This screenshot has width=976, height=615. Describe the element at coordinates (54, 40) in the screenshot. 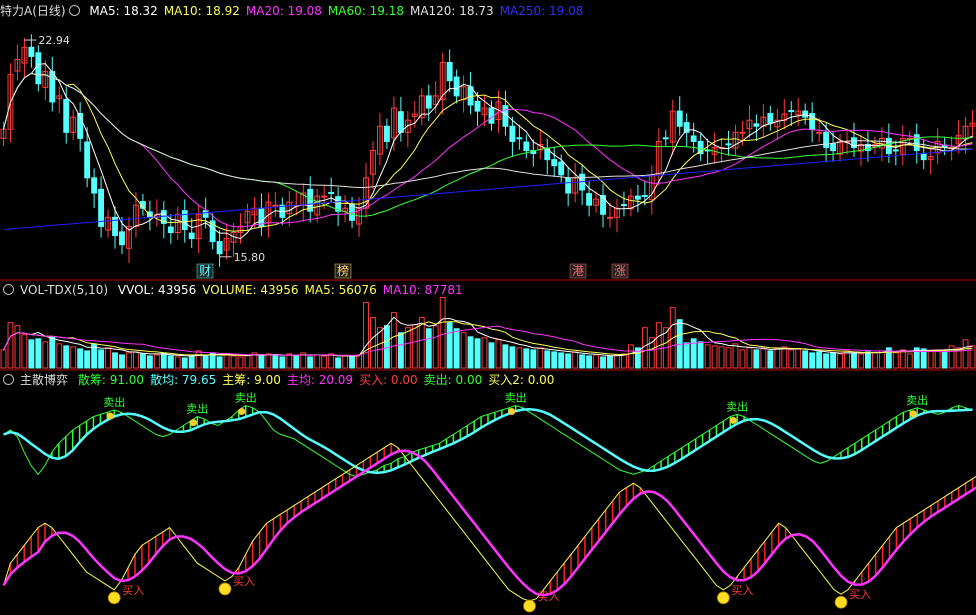

I see `high-label: 22.94` at that location.